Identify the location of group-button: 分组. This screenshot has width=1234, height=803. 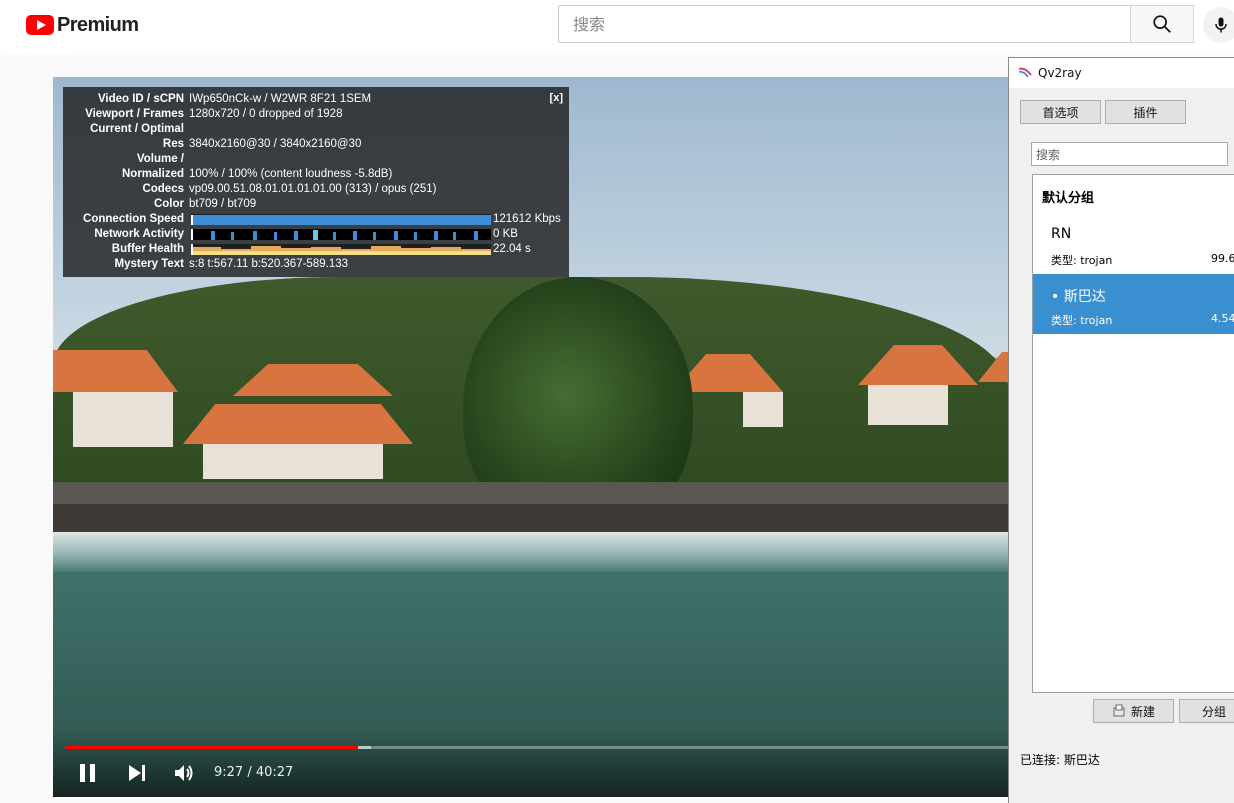
(1206, 711).